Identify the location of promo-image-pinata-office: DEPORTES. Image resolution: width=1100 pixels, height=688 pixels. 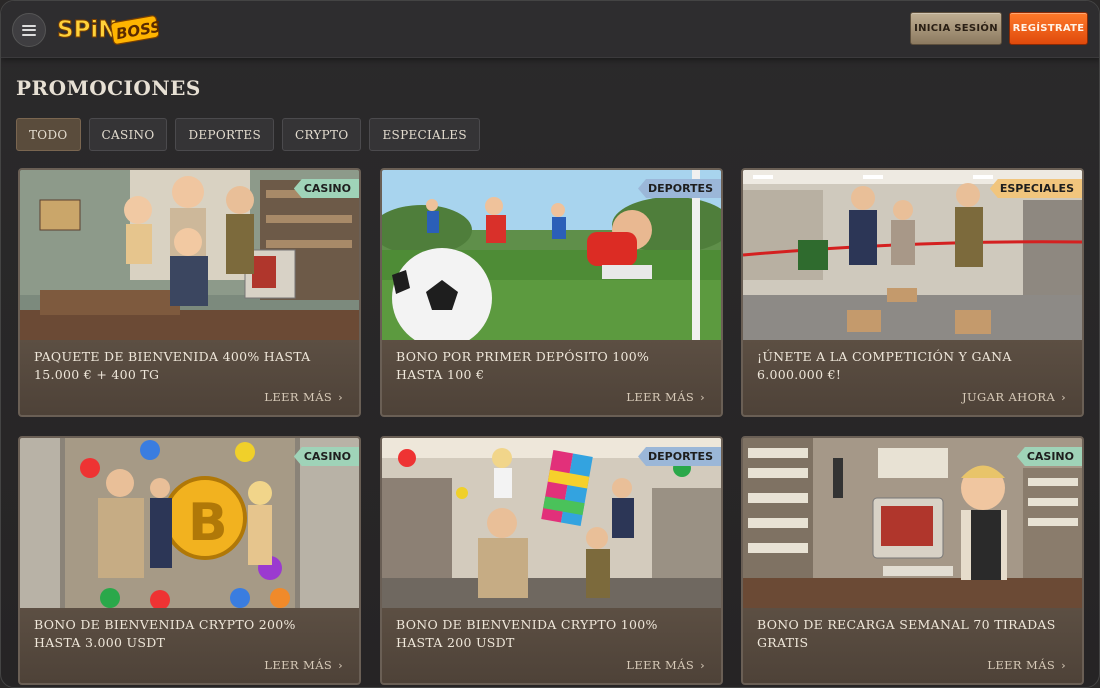
(551, 523).